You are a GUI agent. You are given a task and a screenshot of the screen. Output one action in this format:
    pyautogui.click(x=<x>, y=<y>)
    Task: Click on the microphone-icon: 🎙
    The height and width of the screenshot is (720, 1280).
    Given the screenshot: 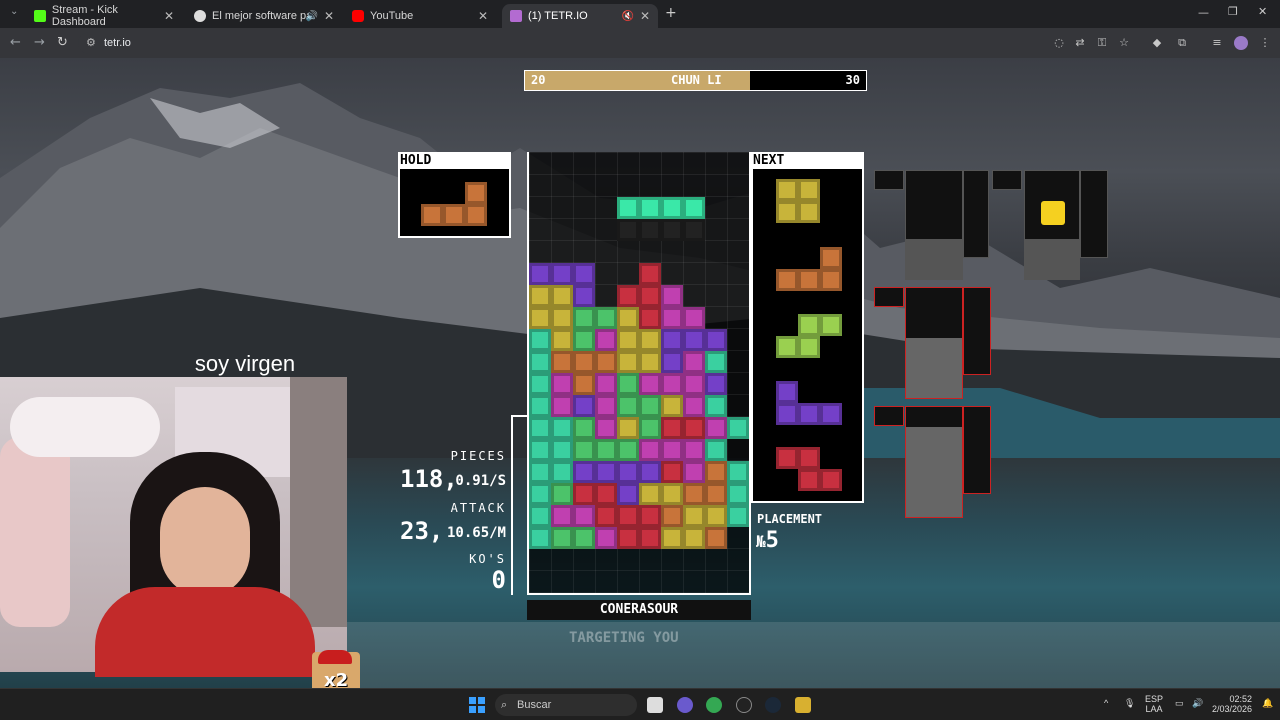 What is the action you would take?
    pyautogui.click(x=1129, y=703)
    